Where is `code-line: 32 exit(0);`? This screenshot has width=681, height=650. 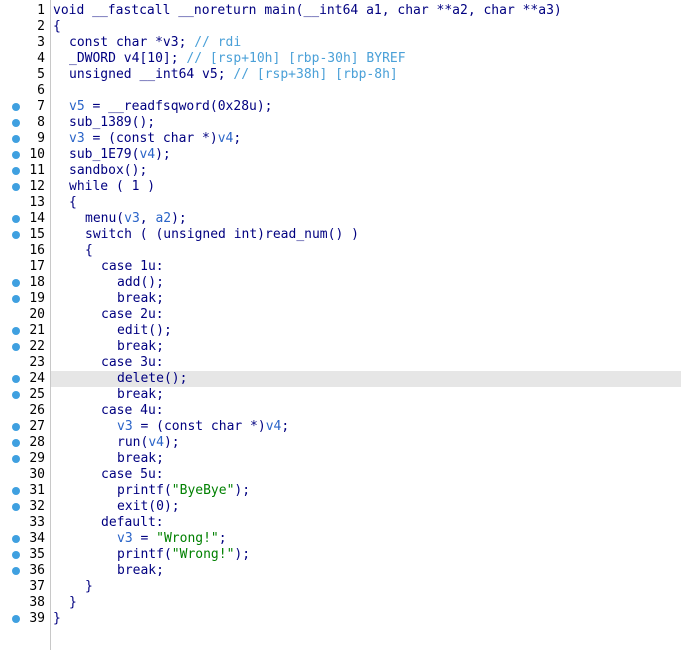 code-line: 32 exit(0); is located at coordinates (340, 507).